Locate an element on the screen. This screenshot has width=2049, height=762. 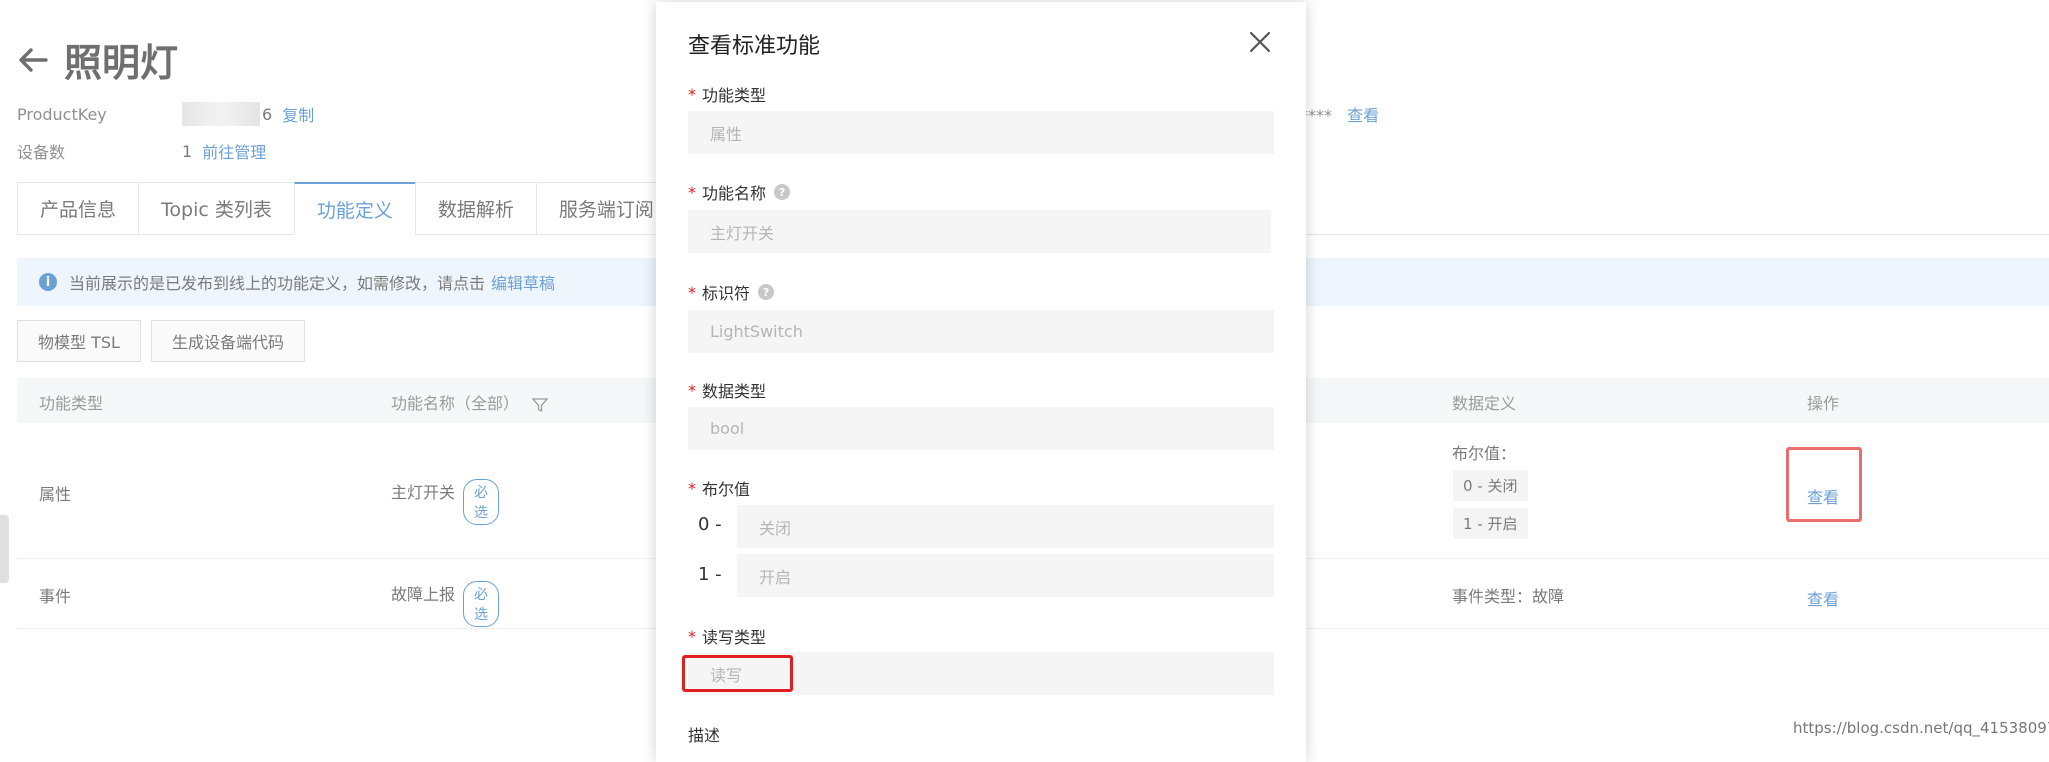
description-label: 描述 is located at coordinates (704, 734).